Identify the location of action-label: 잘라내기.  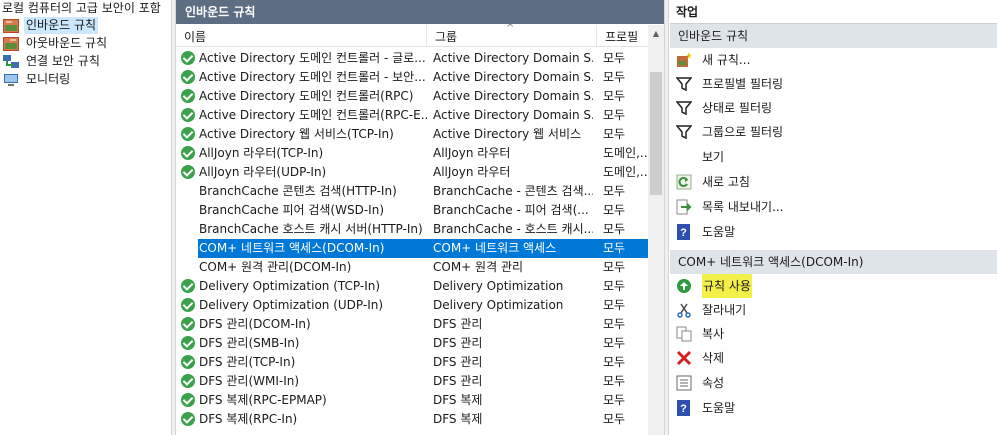
(724, 310).